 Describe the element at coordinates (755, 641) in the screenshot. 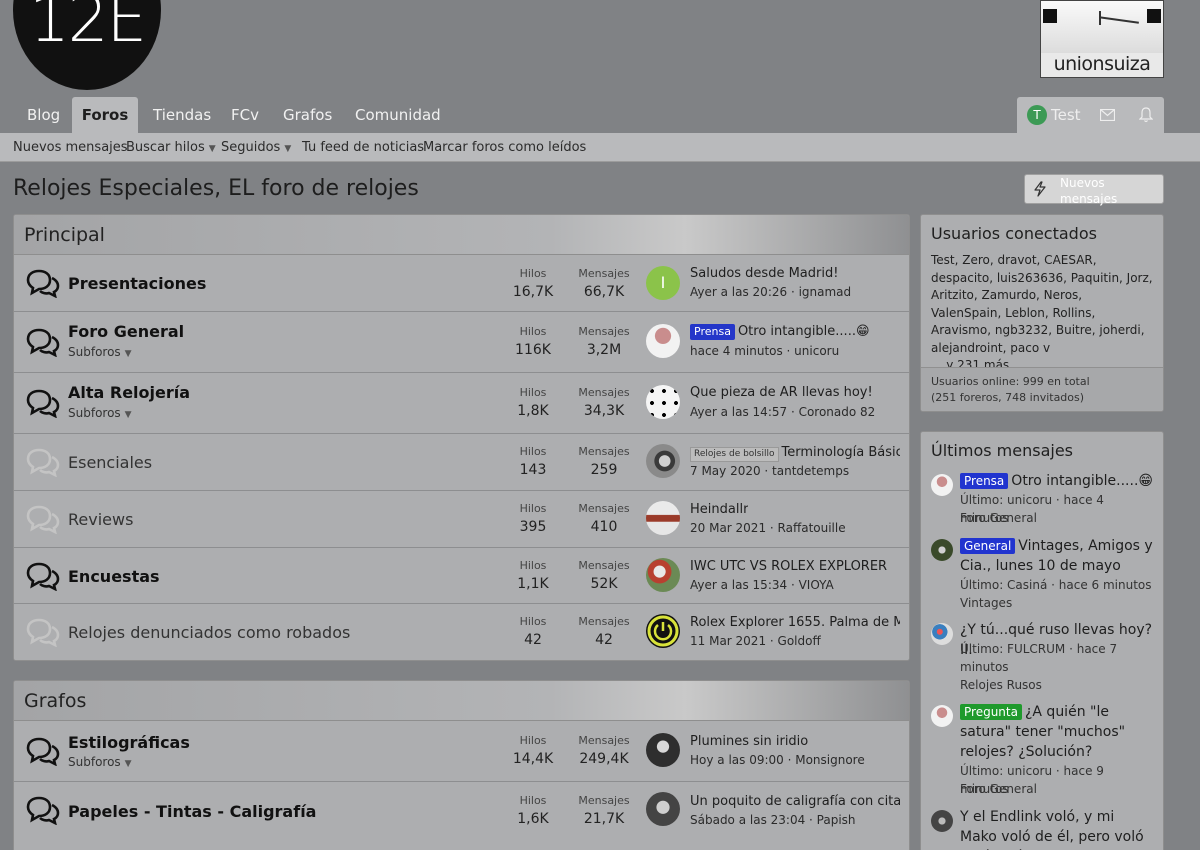

I see `last-post-meta: 11 Mar 2021 · Goldoff` at that location.